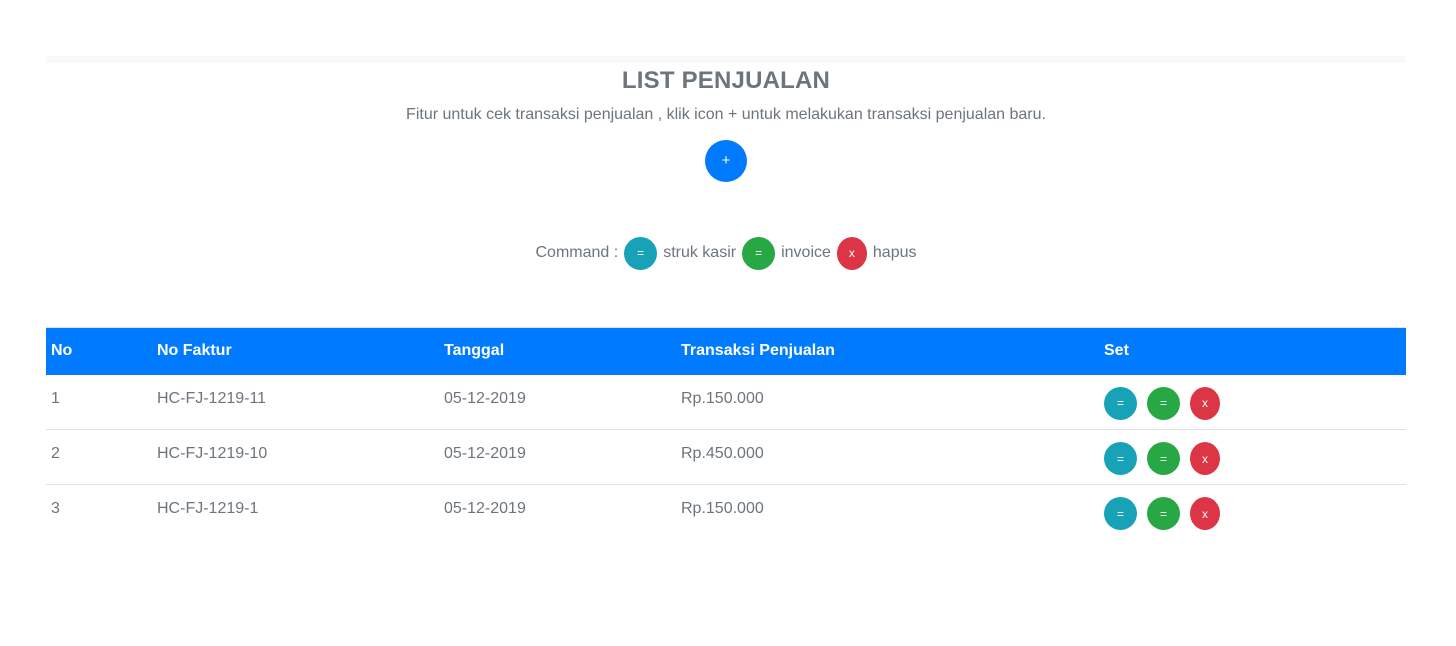 This screenshot has height=646, width=1456. I want to click on struk-kasir-legend-icon: =, so click(641, 253).